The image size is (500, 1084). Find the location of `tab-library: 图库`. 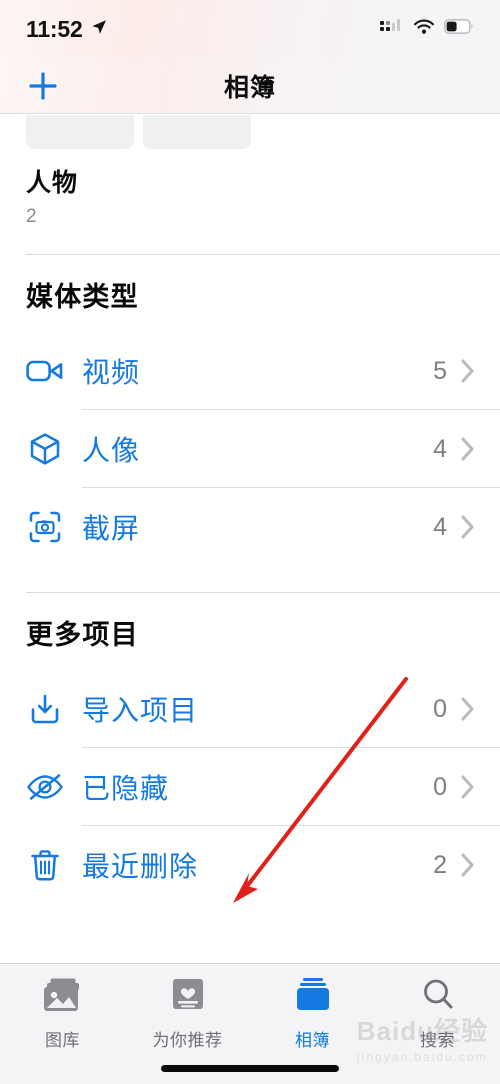

tab-library: 图库 is located at coordinates (62, 1013).